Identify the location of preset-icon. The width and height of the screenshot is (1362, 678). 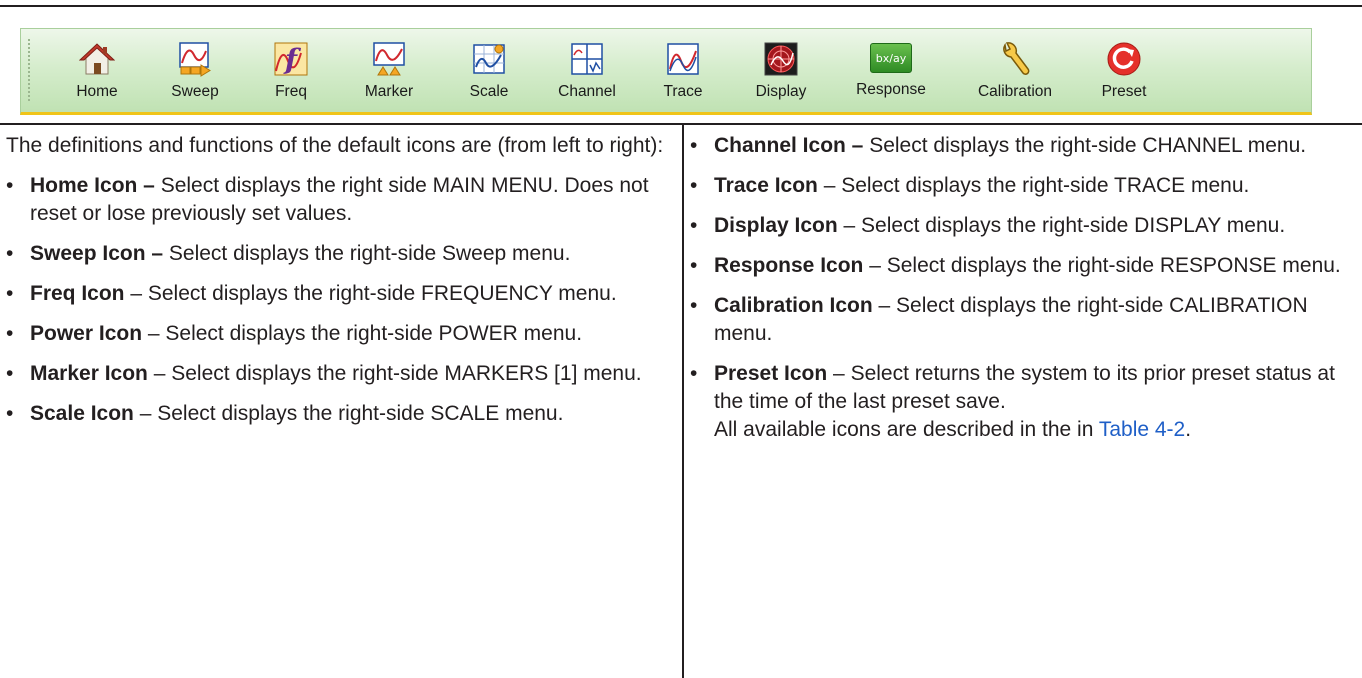
(1124, 59).